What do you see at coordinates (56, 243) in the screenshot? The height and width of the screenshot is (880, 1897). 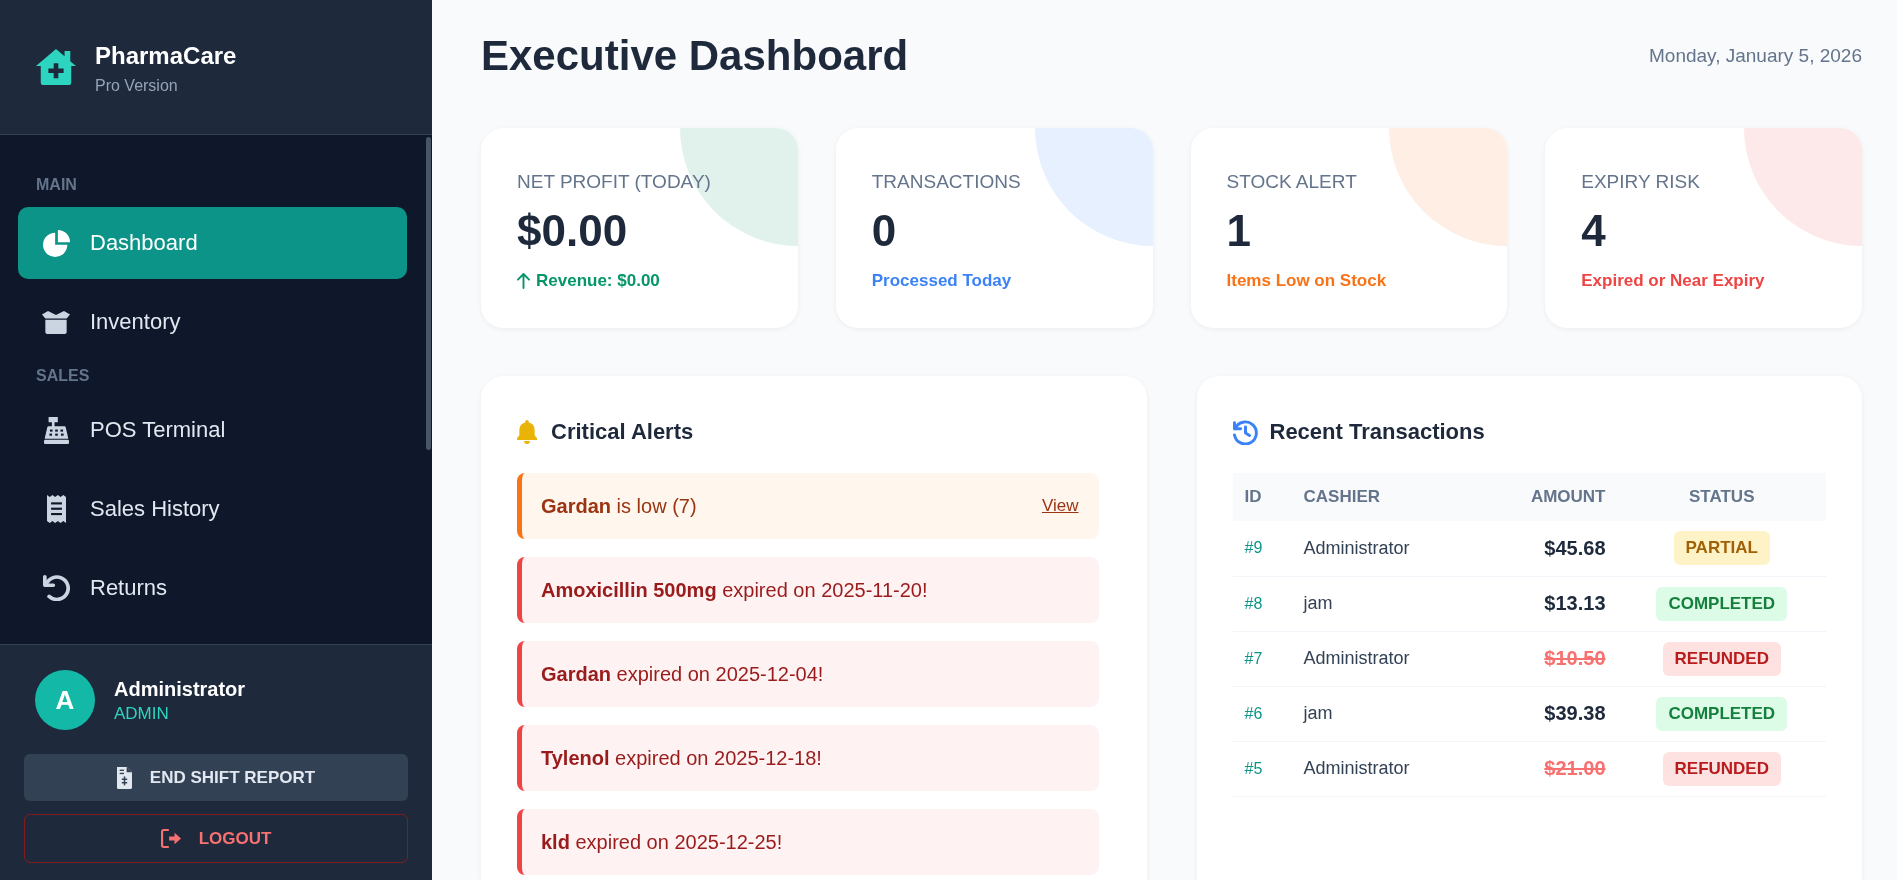 I see `pie-chart-icon` at bounding box center [56, 243].